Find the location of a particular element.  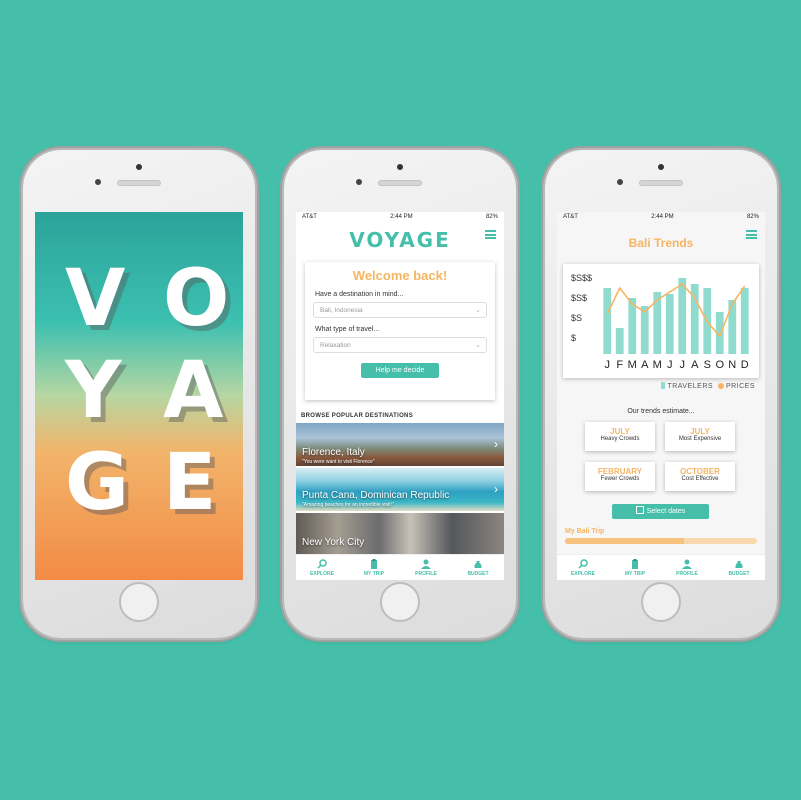

line-prices is located at coordinates (676, 310).